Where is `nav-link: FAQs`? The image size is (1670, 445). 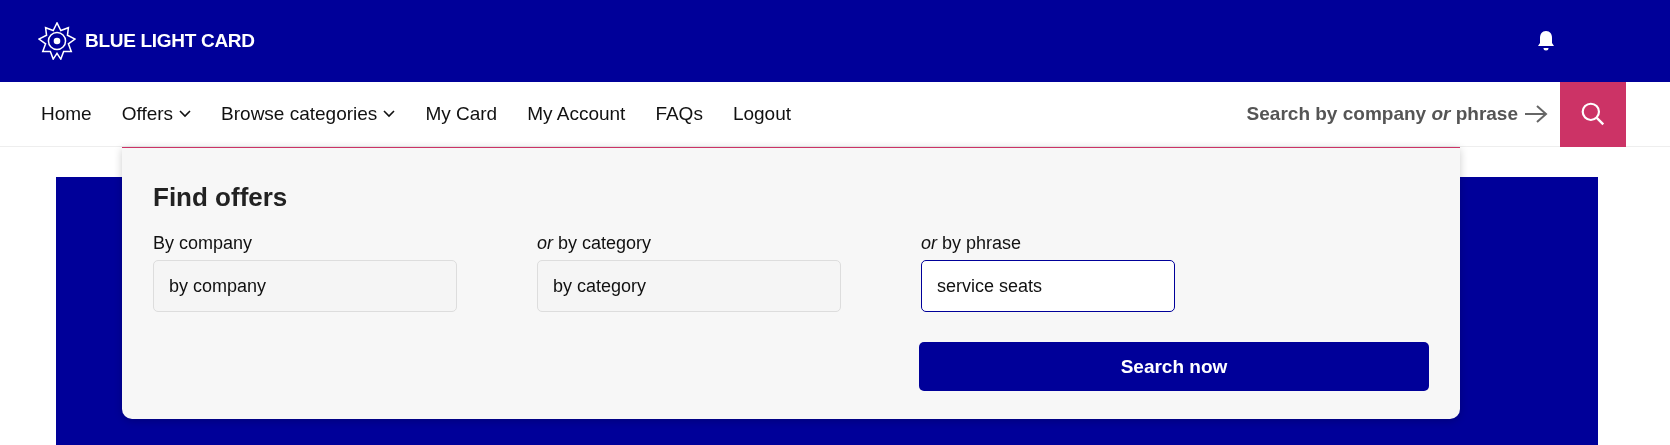 nav-link: FAQs is located at coordinates (679, 114).